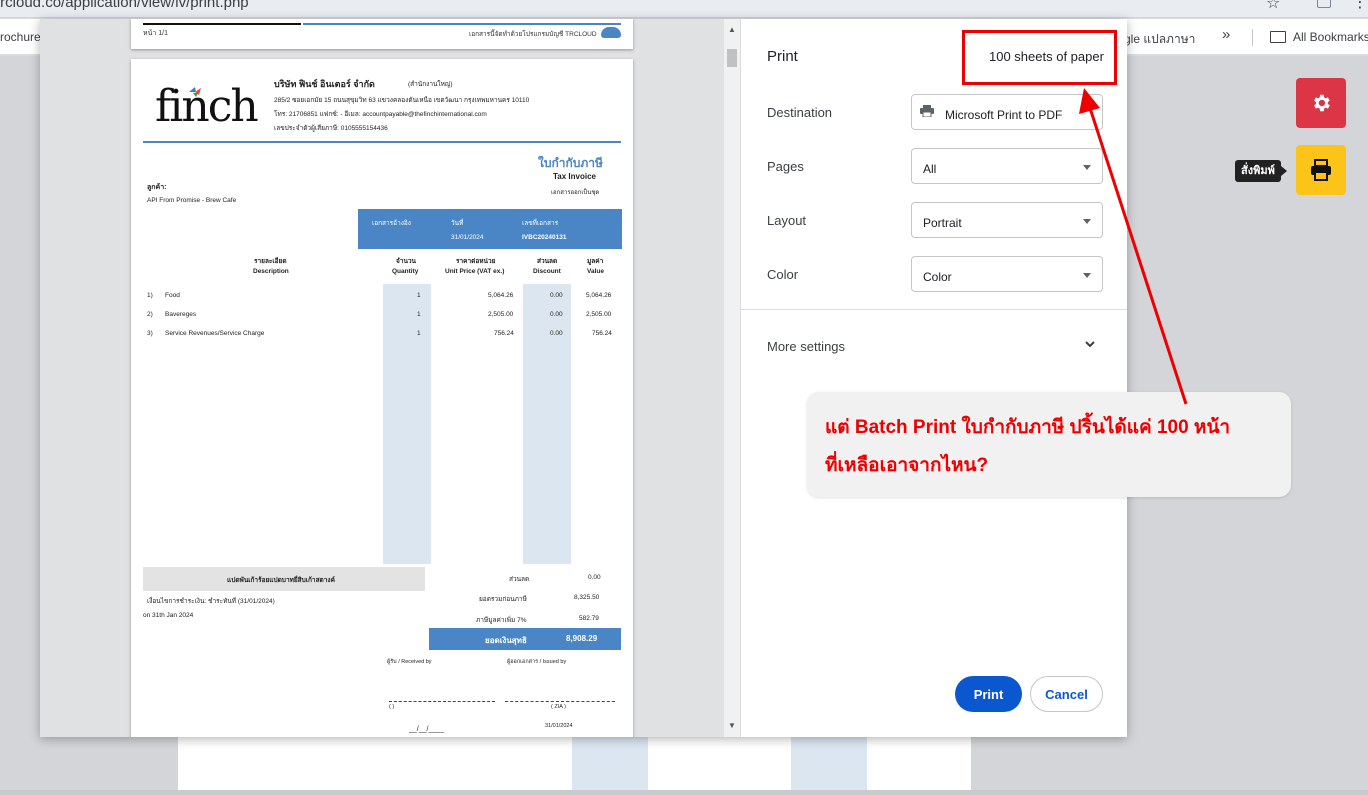  Describe the element at coordinates (544, 237) in the screenshot. I see `docno-value: IVBC20240131` at that location.